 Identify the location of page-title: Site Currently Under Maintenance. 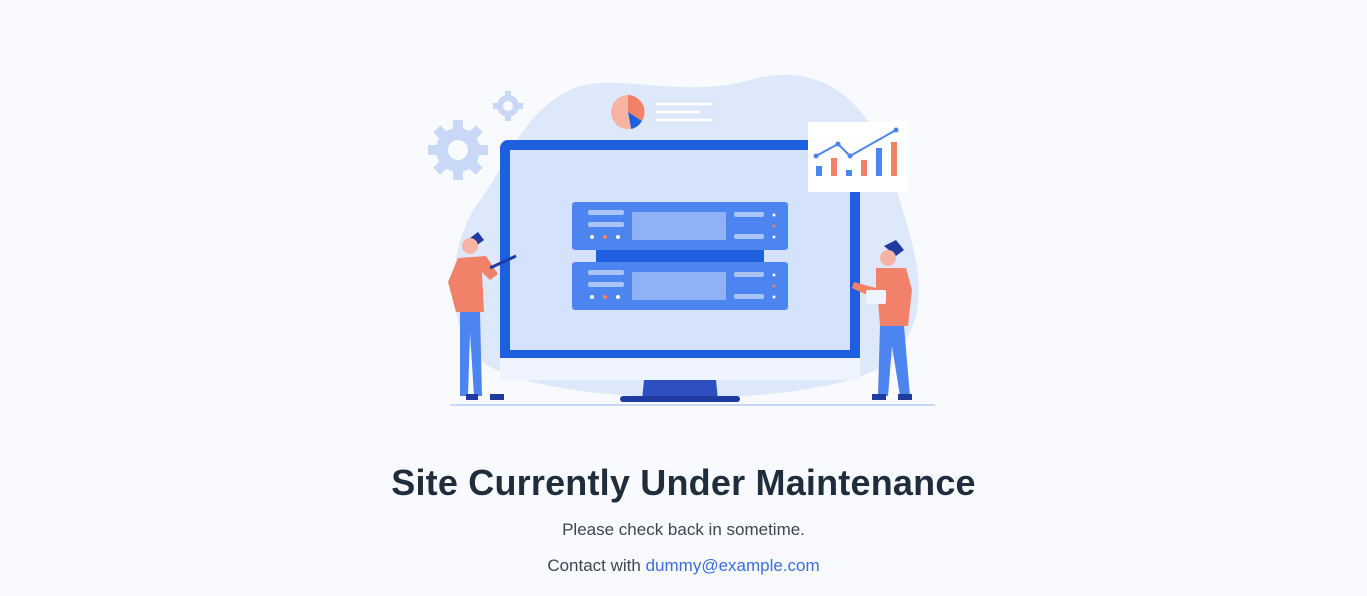
(683, 482).